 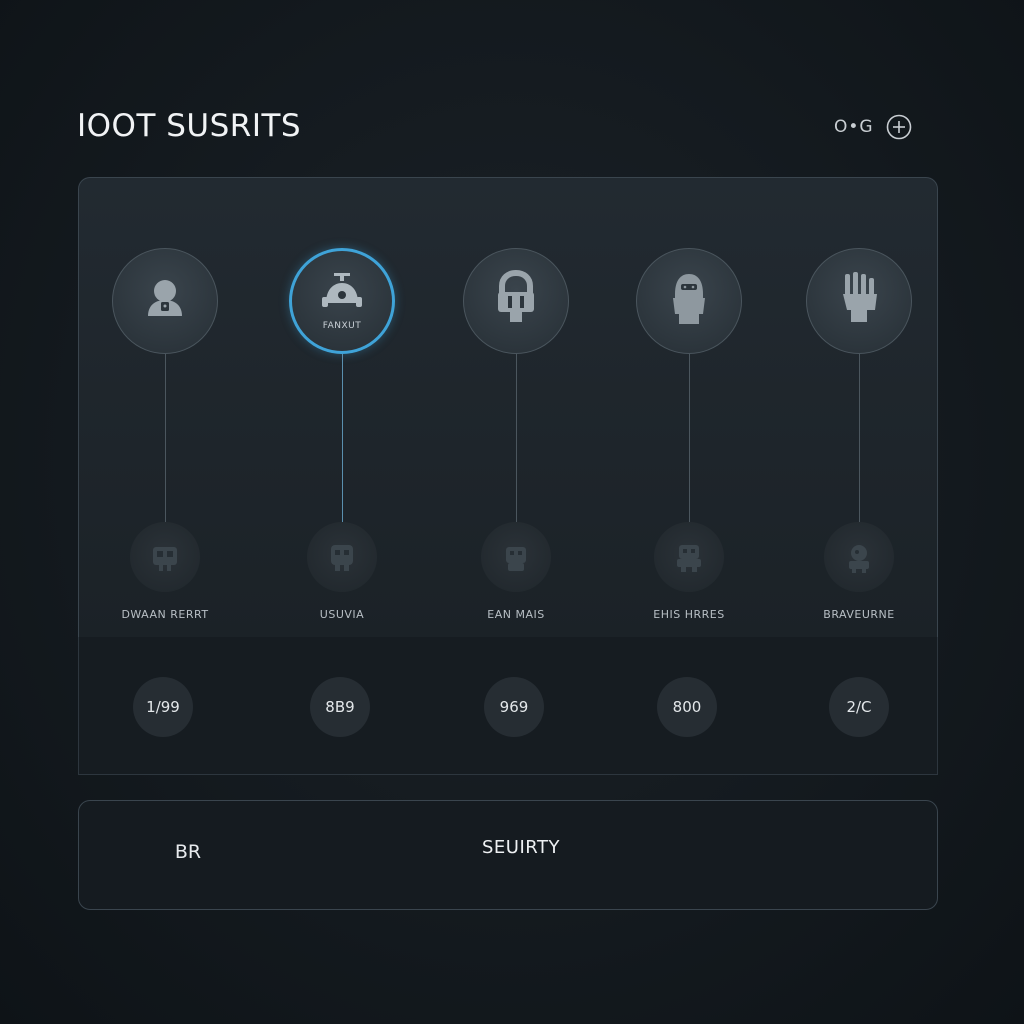 I want to click on metric-badge-2: 8B9, so click(x=340, y=707).